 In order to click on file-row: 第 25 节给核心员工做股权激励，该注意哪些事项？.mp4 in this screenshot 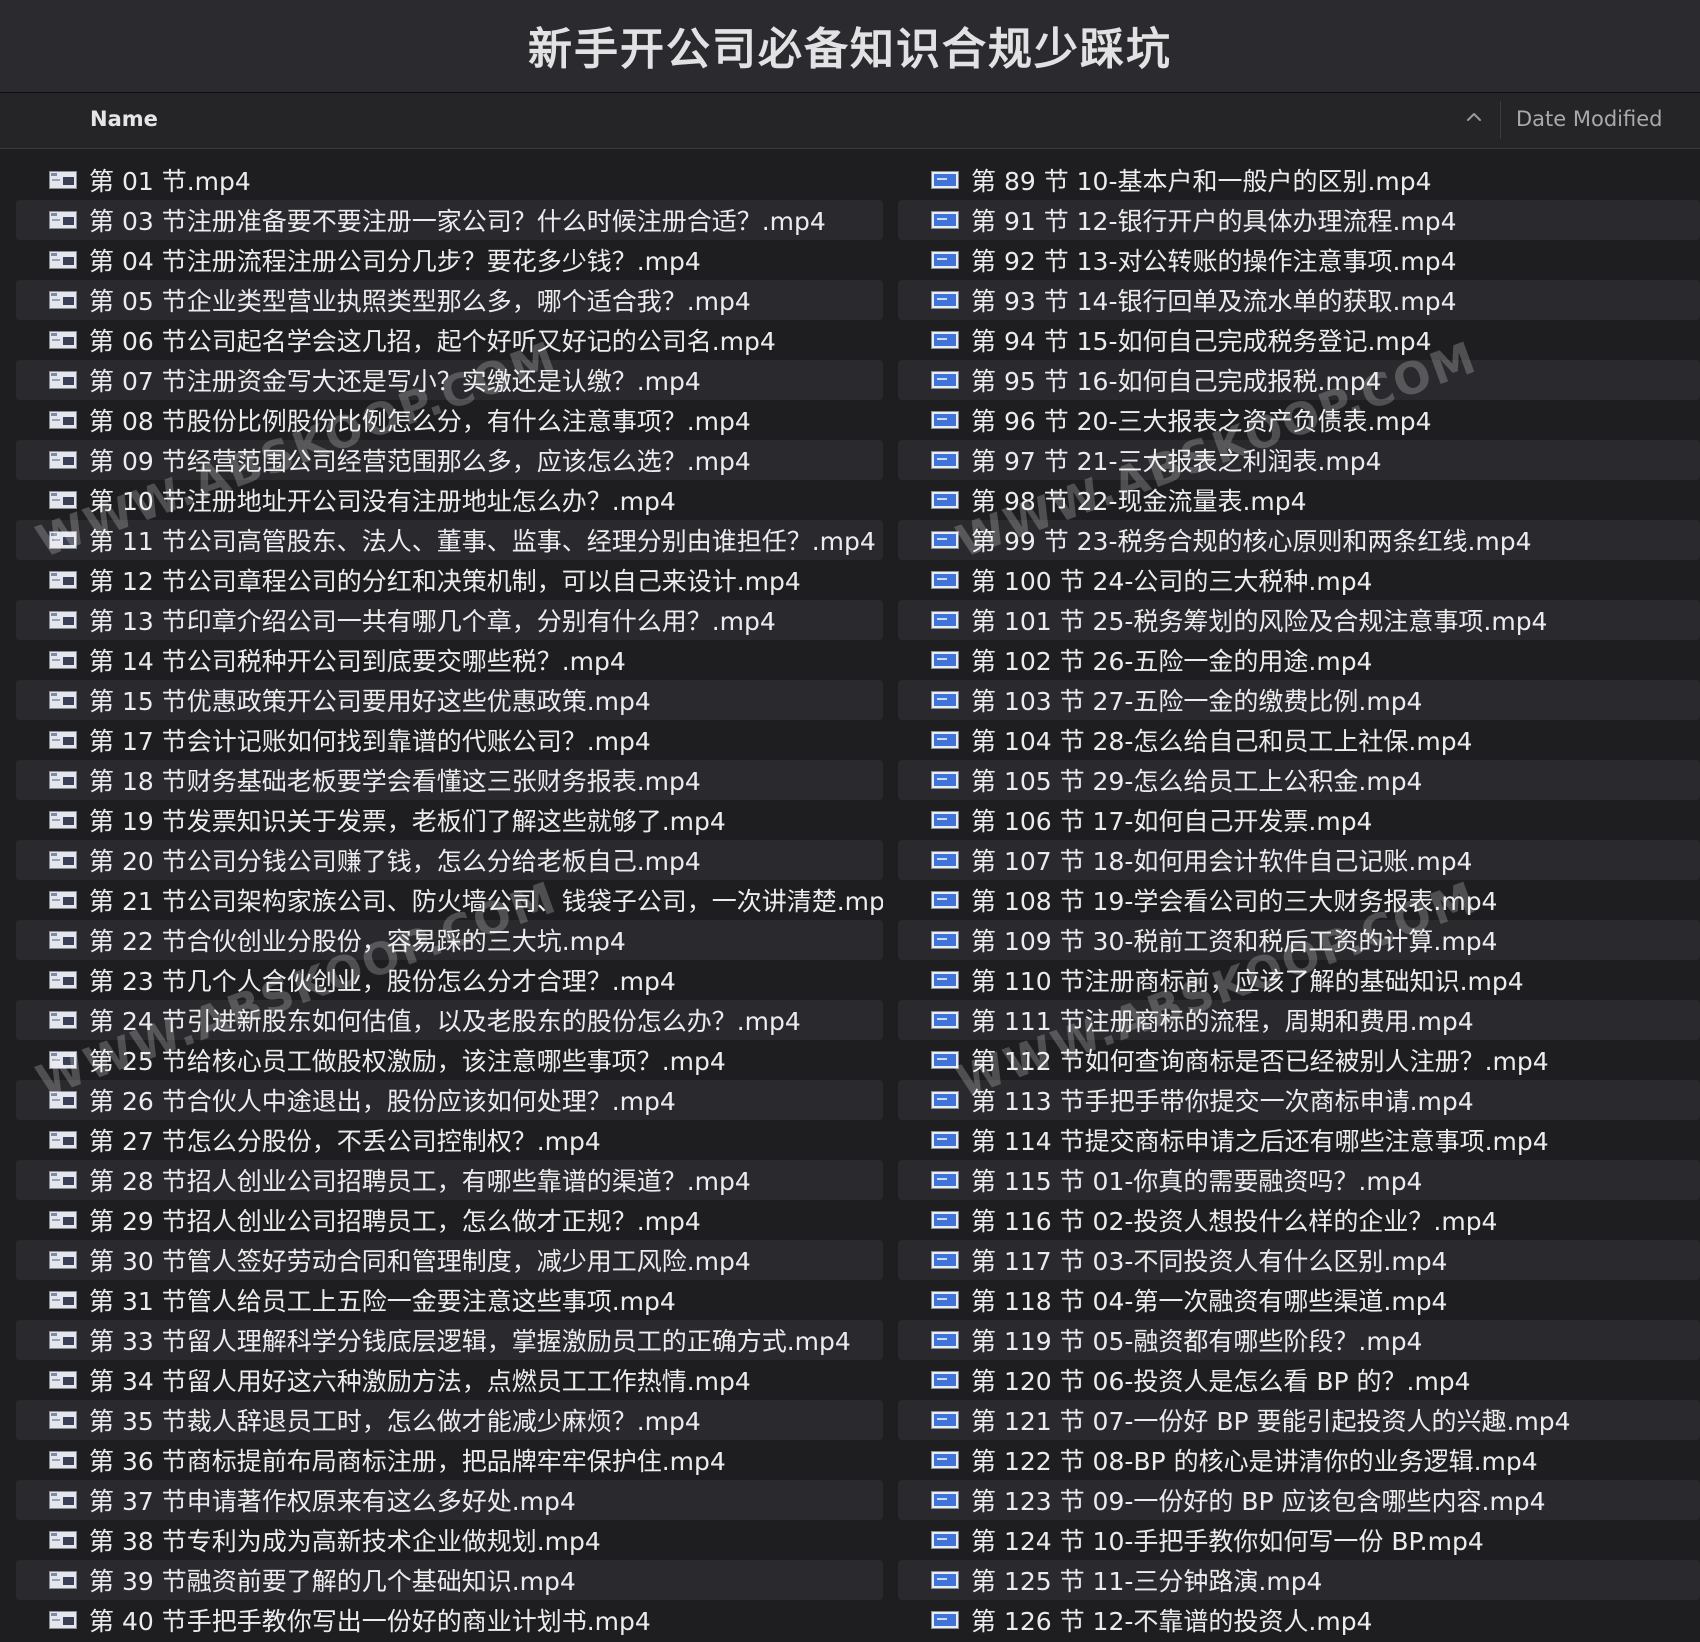, I will do `click(449, 1060)`.